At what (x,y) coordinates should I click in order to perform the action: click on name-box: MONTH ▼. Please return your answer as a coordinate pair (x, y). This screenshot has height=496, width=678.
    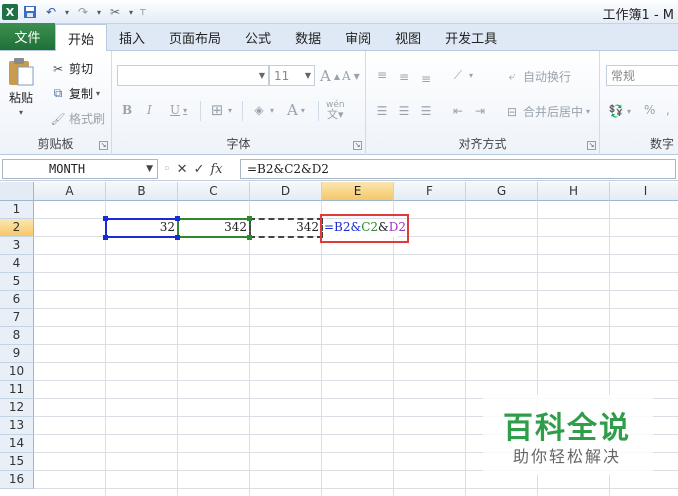
    Looking at the image, I should click on (80, 169).